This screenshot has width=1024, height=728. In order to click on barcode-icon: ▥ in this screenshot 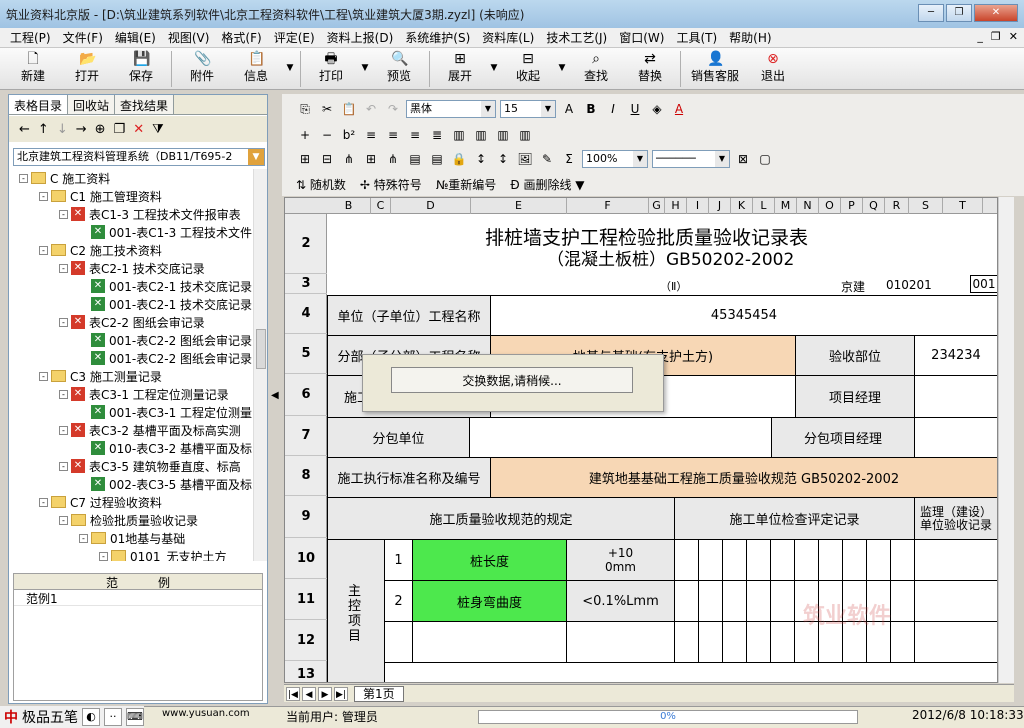, I will do `click(525, 135)`.